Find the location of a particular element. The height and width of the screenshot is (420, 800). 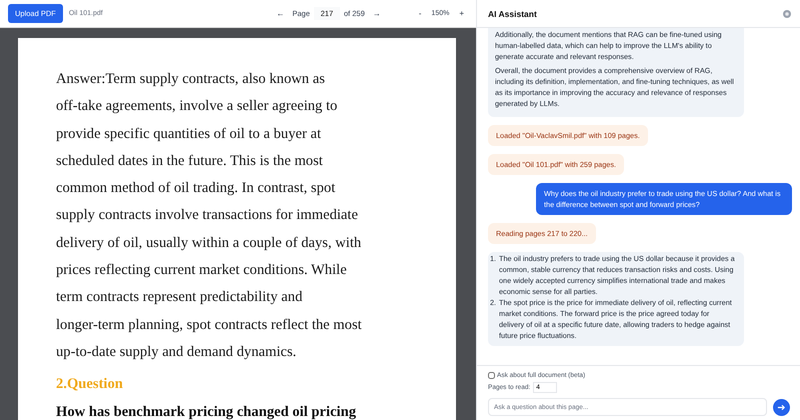

zoom-in-button: + is located at coordinates (461, 13).